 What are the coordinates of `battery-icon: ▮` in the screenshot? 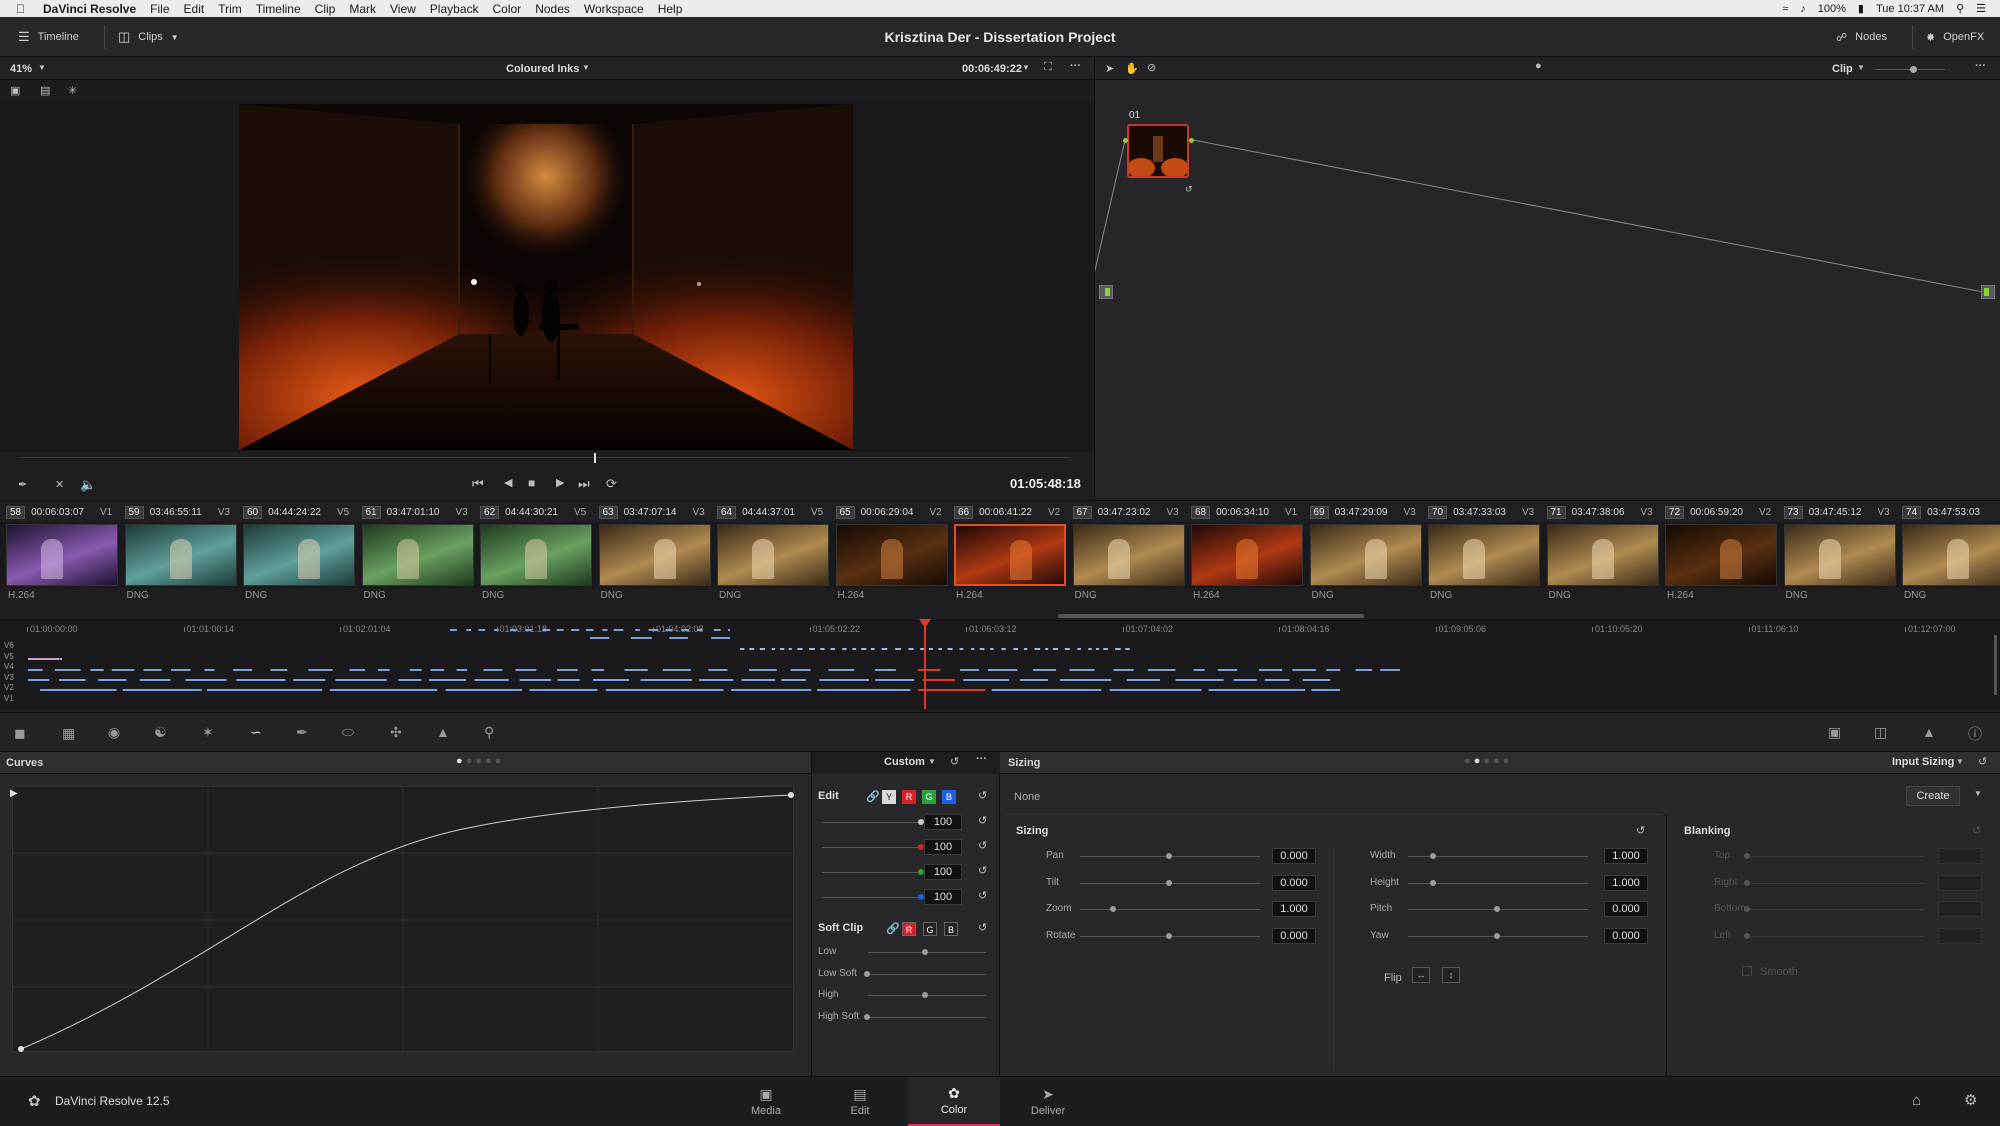 It's located at (1861, 8).